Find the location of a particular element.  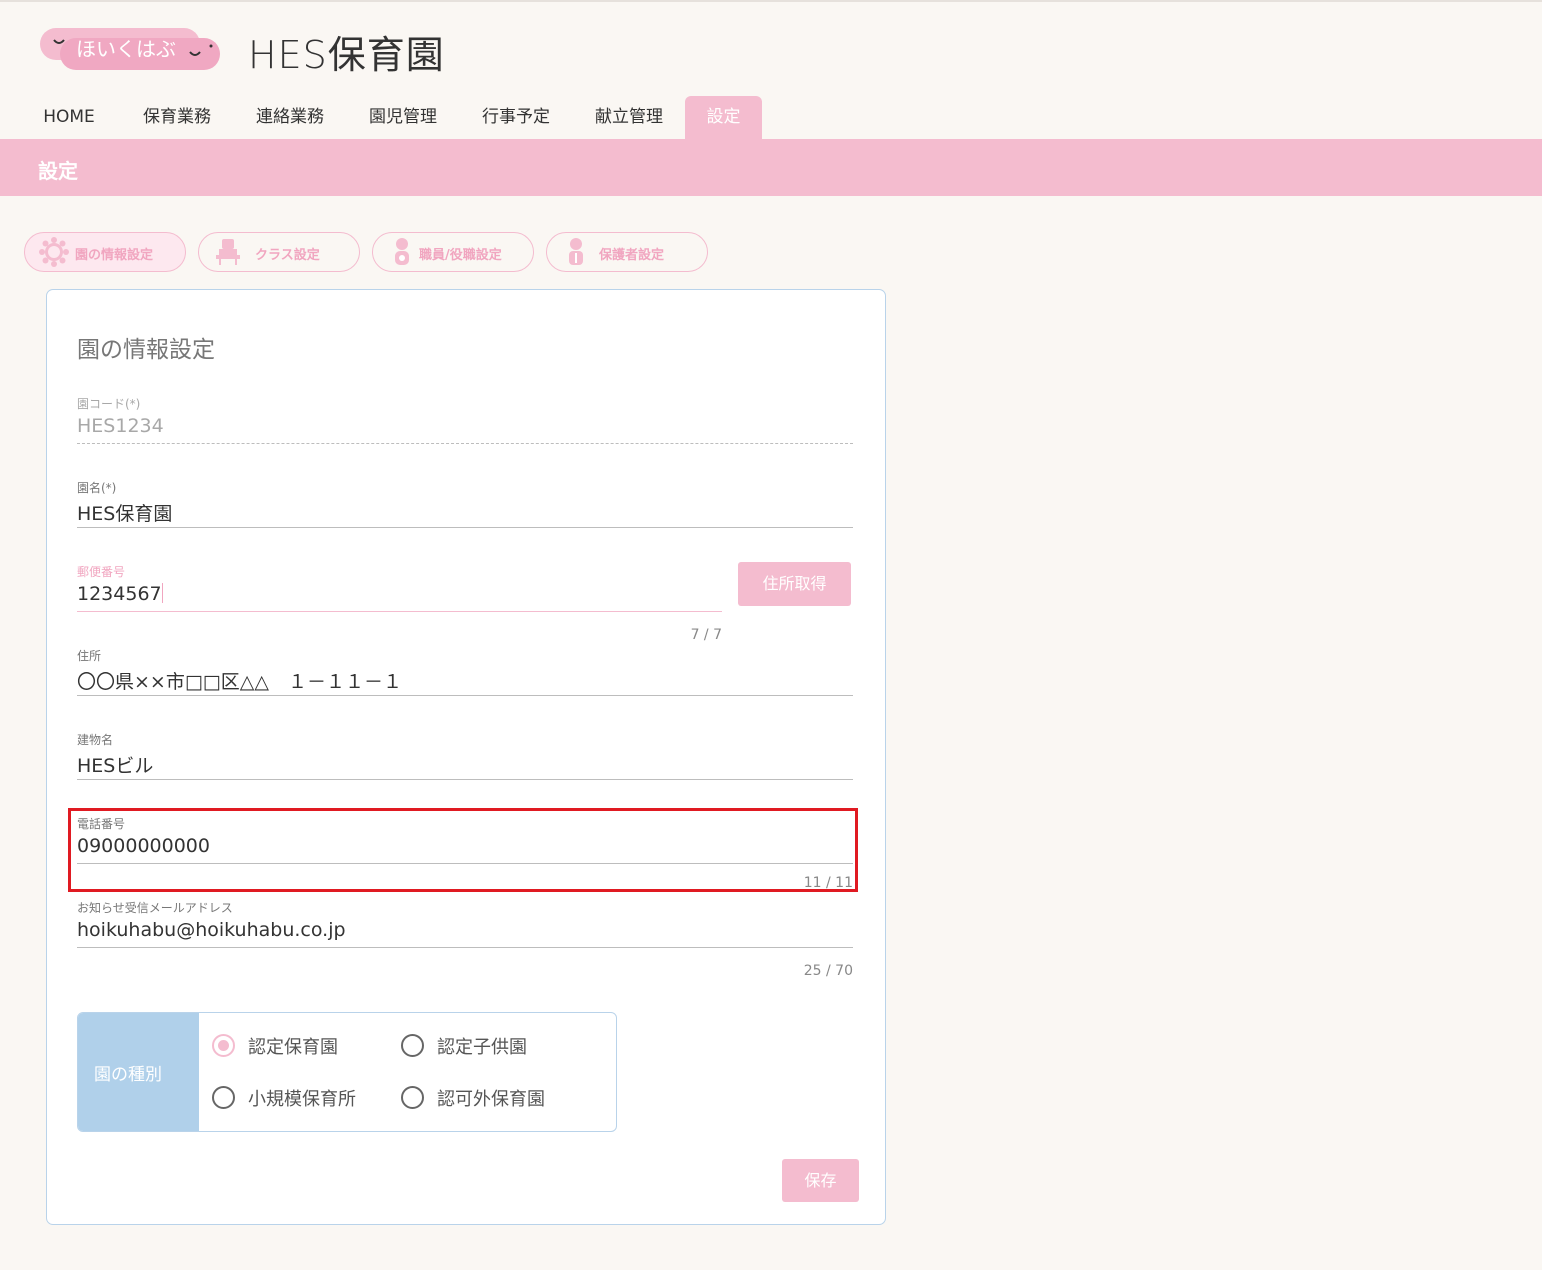

parent-person-icon is located at coordinates (576, 251).